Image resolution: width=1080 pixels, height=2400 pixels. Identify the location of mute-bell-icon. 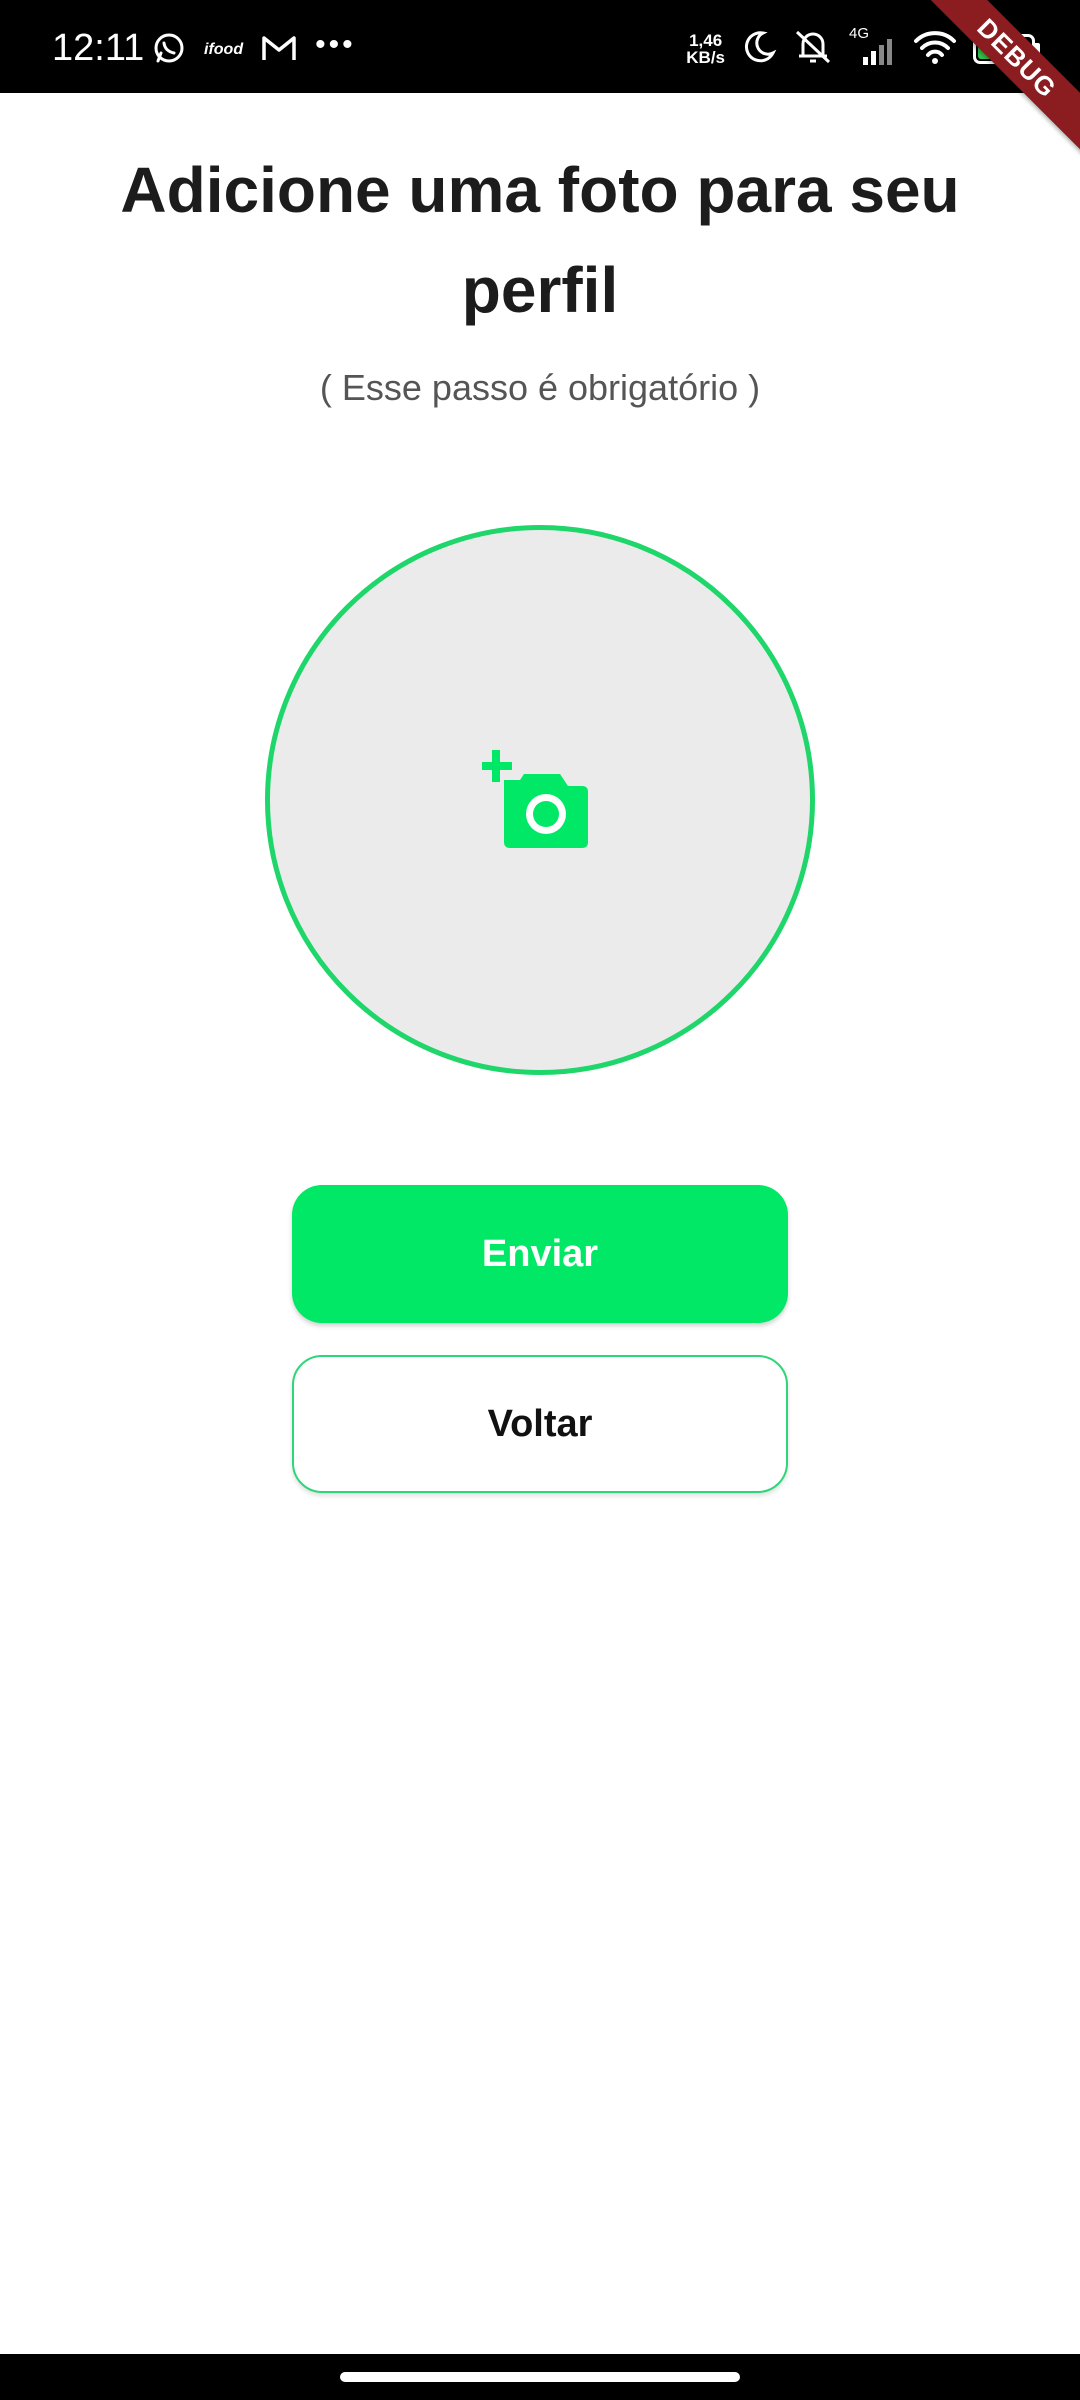
(813, 49).